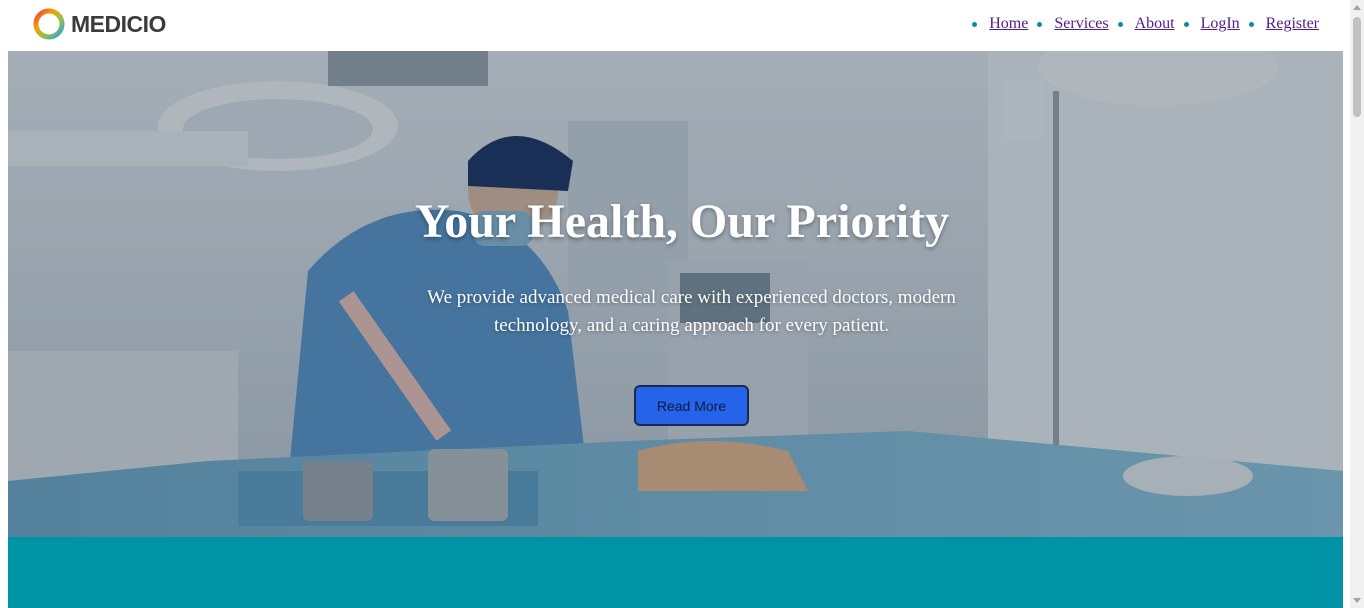 The image size is (1364, 608). I want to click on brand-logo: MEDICIO, so click(99, 24).